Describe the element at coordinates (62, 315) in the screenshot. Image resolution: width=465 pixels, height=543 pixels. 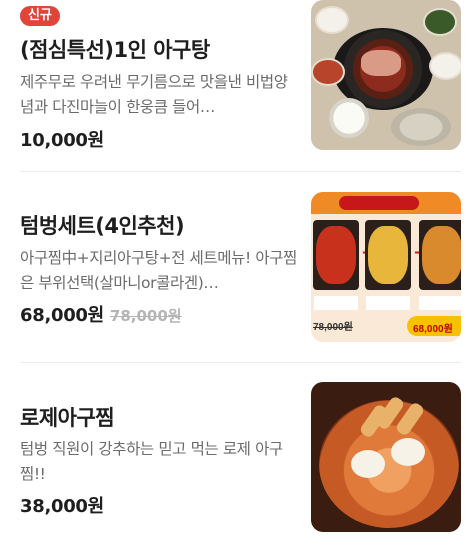
I see `menu-item-price: 68,000원` at that location.